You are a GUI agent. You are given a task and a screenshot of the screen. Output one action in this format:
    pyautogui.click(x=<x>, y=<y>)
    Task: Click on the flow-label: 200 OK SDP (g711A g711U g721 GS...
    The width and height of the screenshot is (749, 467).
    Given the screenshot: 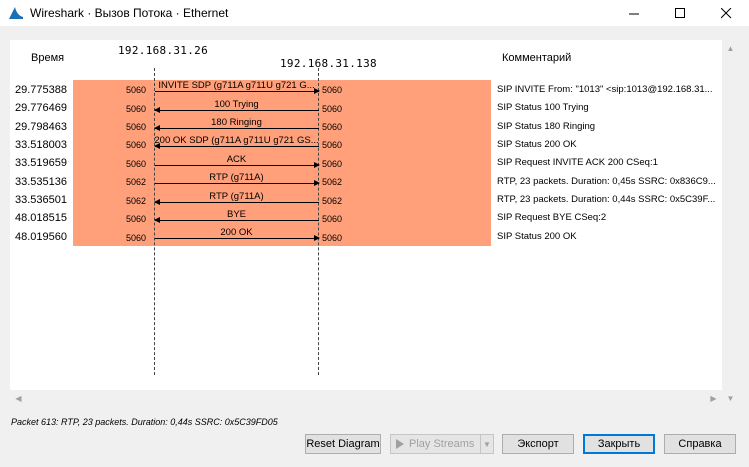 What is the action you would take?
    pyautogui.click(x=236, y=140)
    